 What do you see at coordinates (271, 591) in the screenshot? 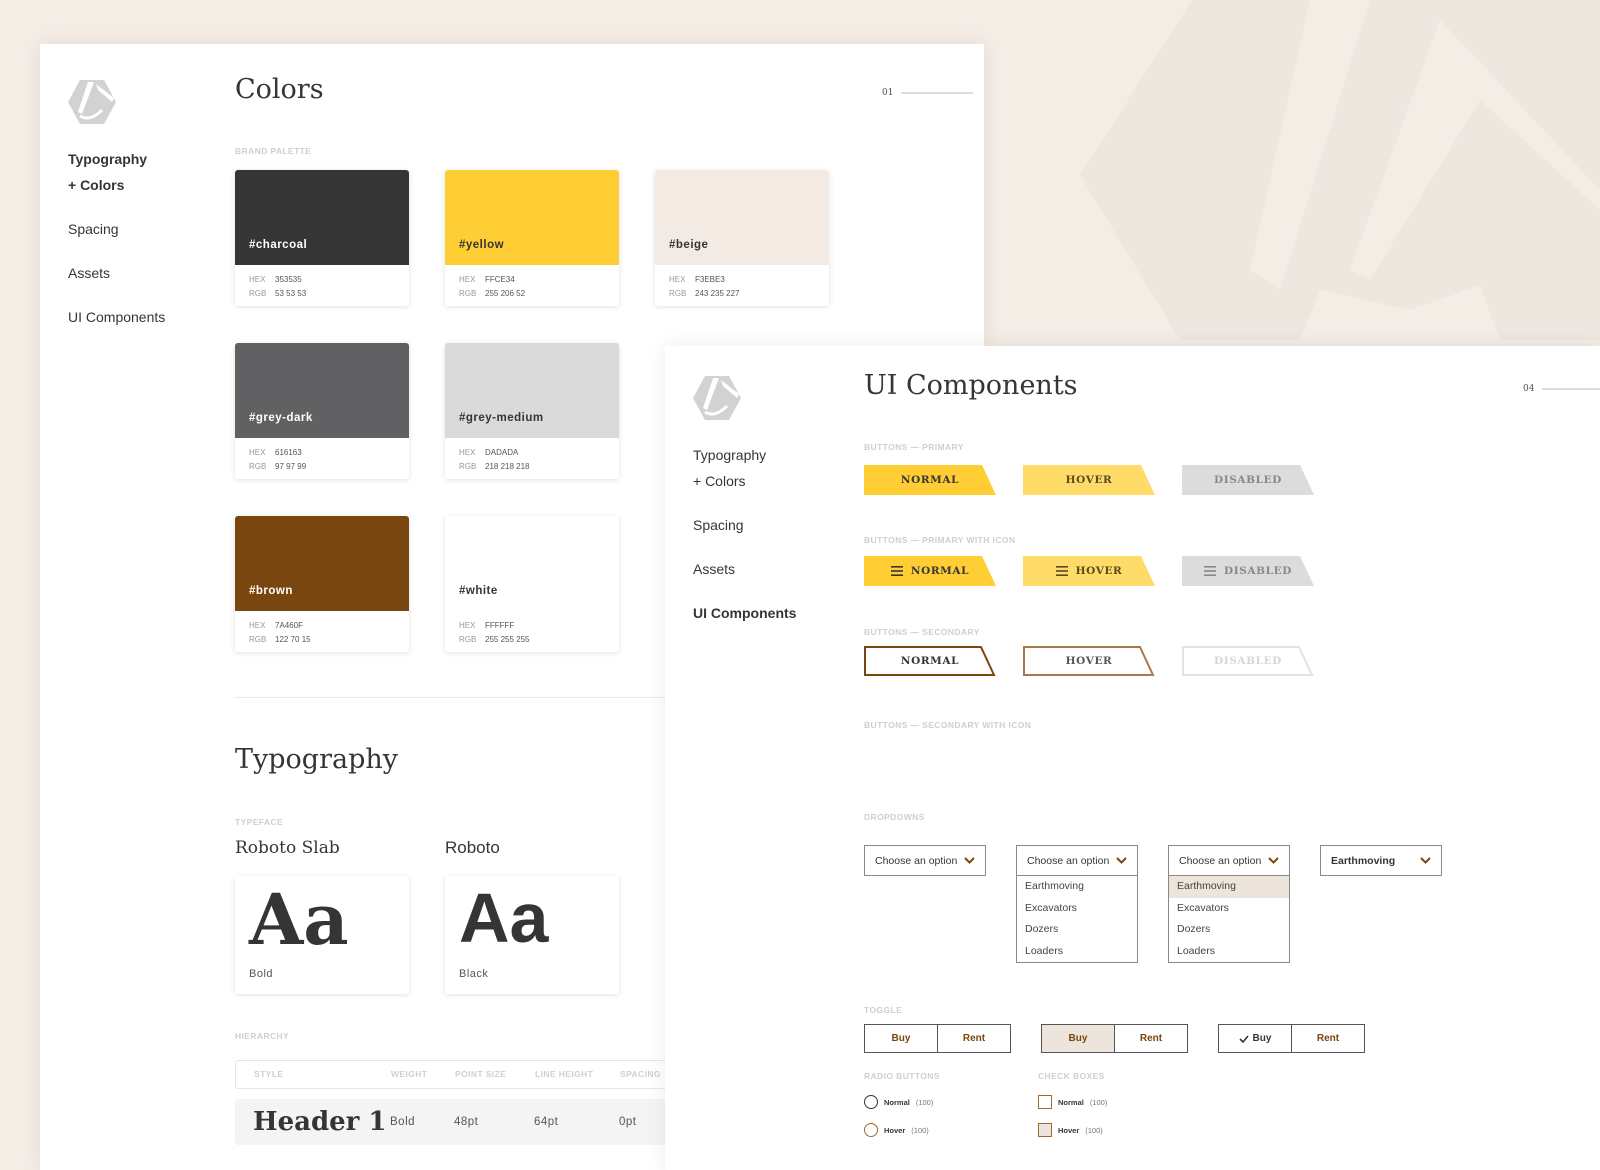
I see `swatch-name: #brown` at bounding box center [271, 591].